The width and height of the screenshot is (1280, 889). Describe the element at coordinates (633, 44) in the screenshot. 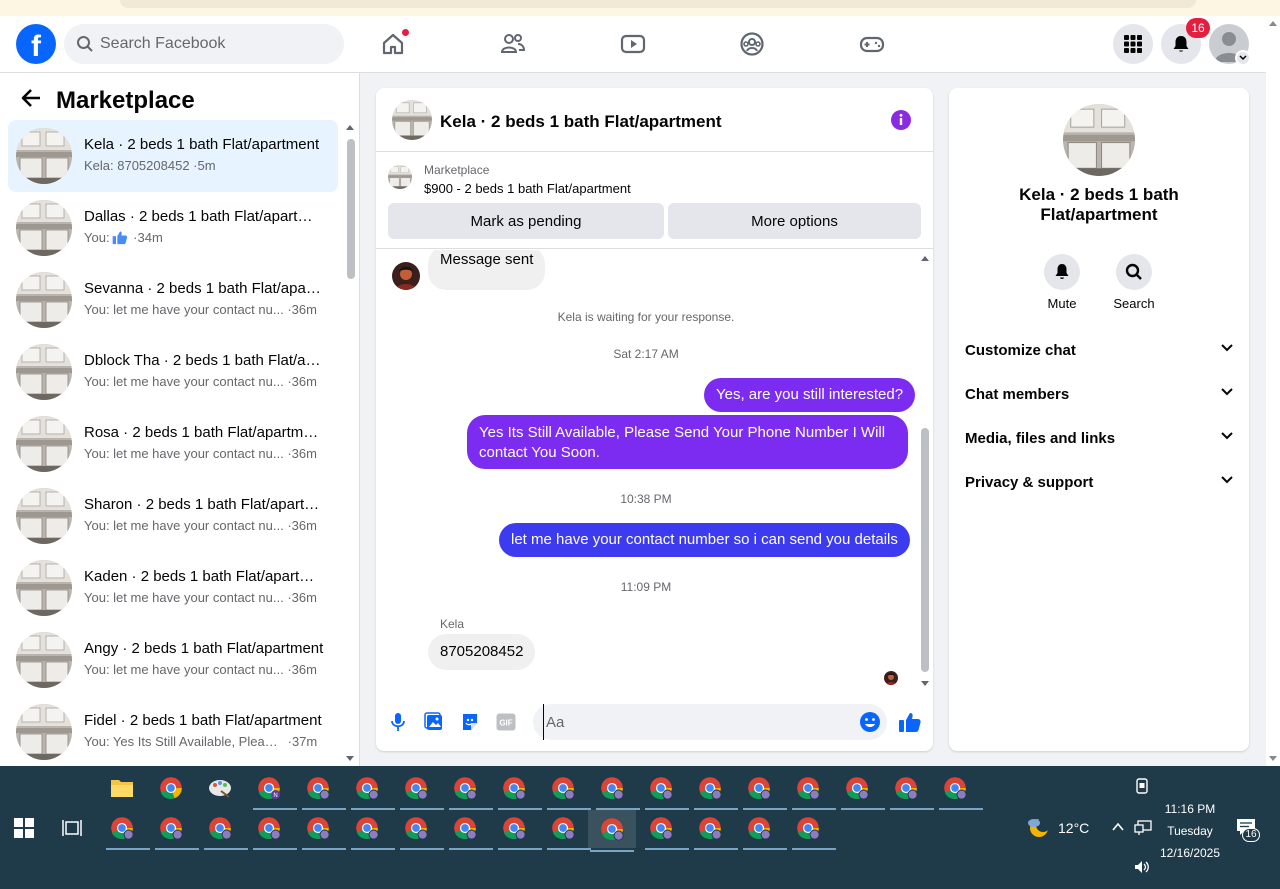

I see `watch-nav` at that location.